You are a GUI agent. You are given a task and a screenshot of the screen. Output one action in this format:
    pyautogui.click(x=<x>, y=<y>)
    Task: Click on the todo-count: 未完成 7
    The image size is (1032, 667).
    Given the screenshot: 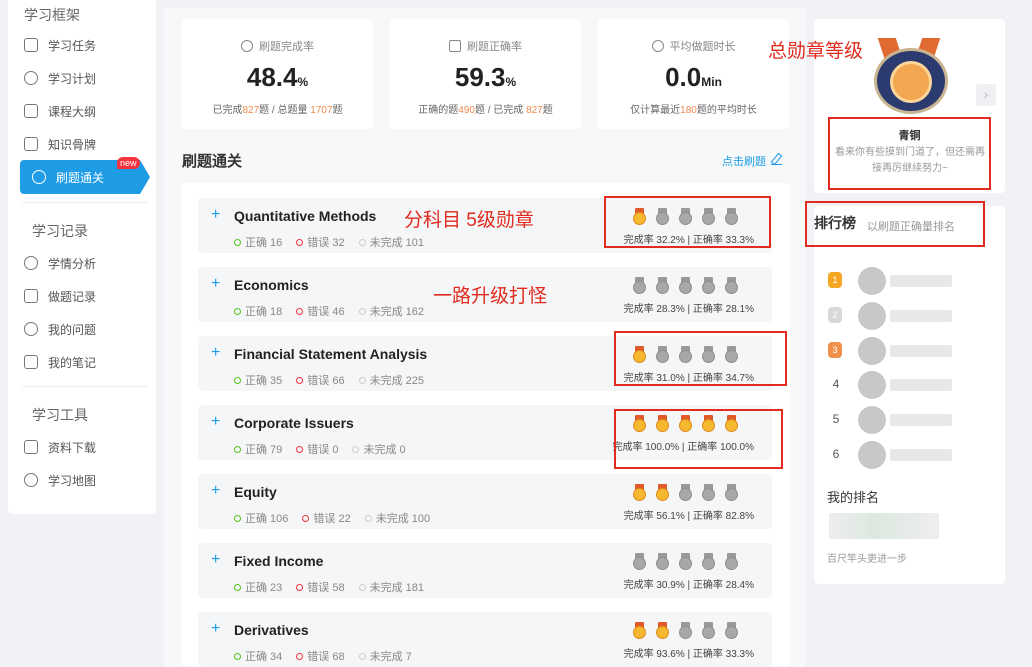 What is the action you would take?
    pyautogui.click(x=390, y=657)
    